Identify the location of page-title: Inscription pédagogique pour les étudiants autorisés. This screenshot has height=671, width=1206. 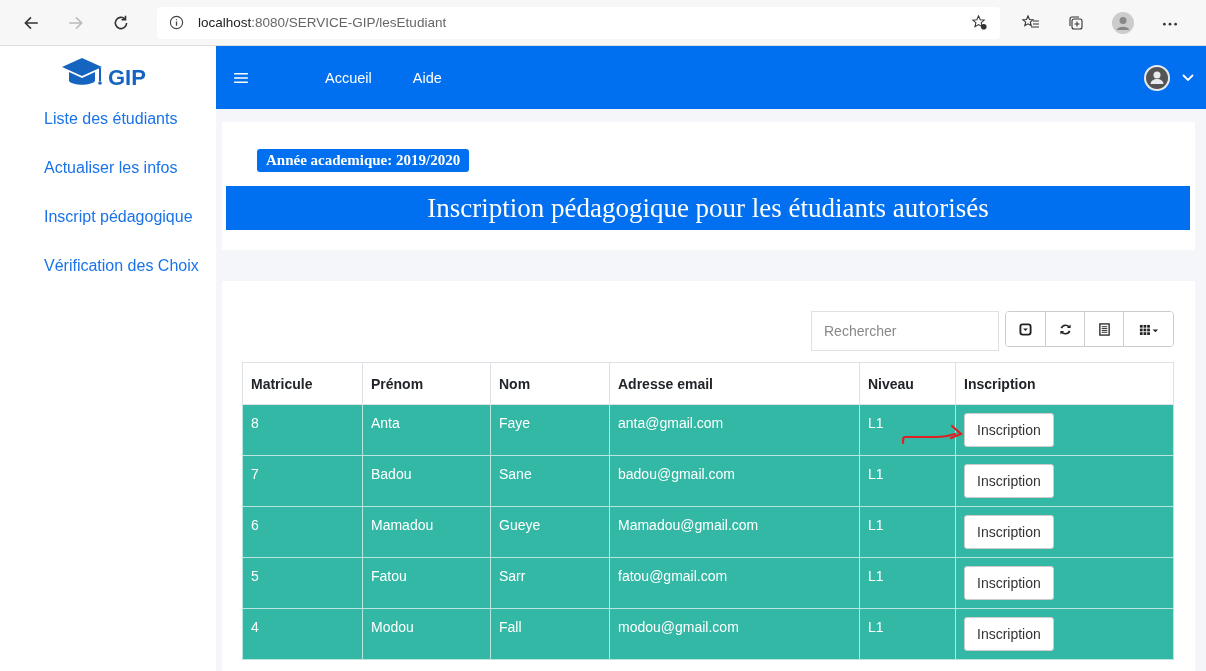
(708, 208).